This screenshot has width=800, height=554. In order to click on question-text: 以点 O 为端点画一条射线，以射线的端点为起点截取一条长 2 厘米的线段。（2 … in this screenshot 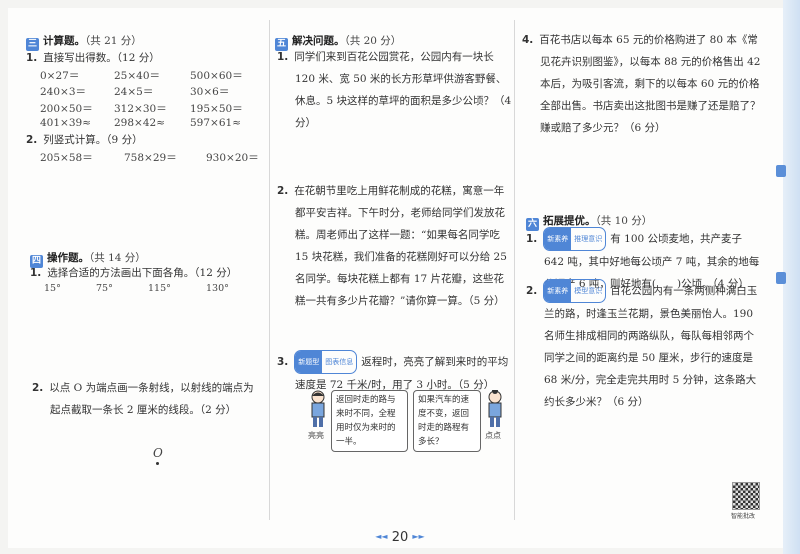, I will do `click(151, 399)`.